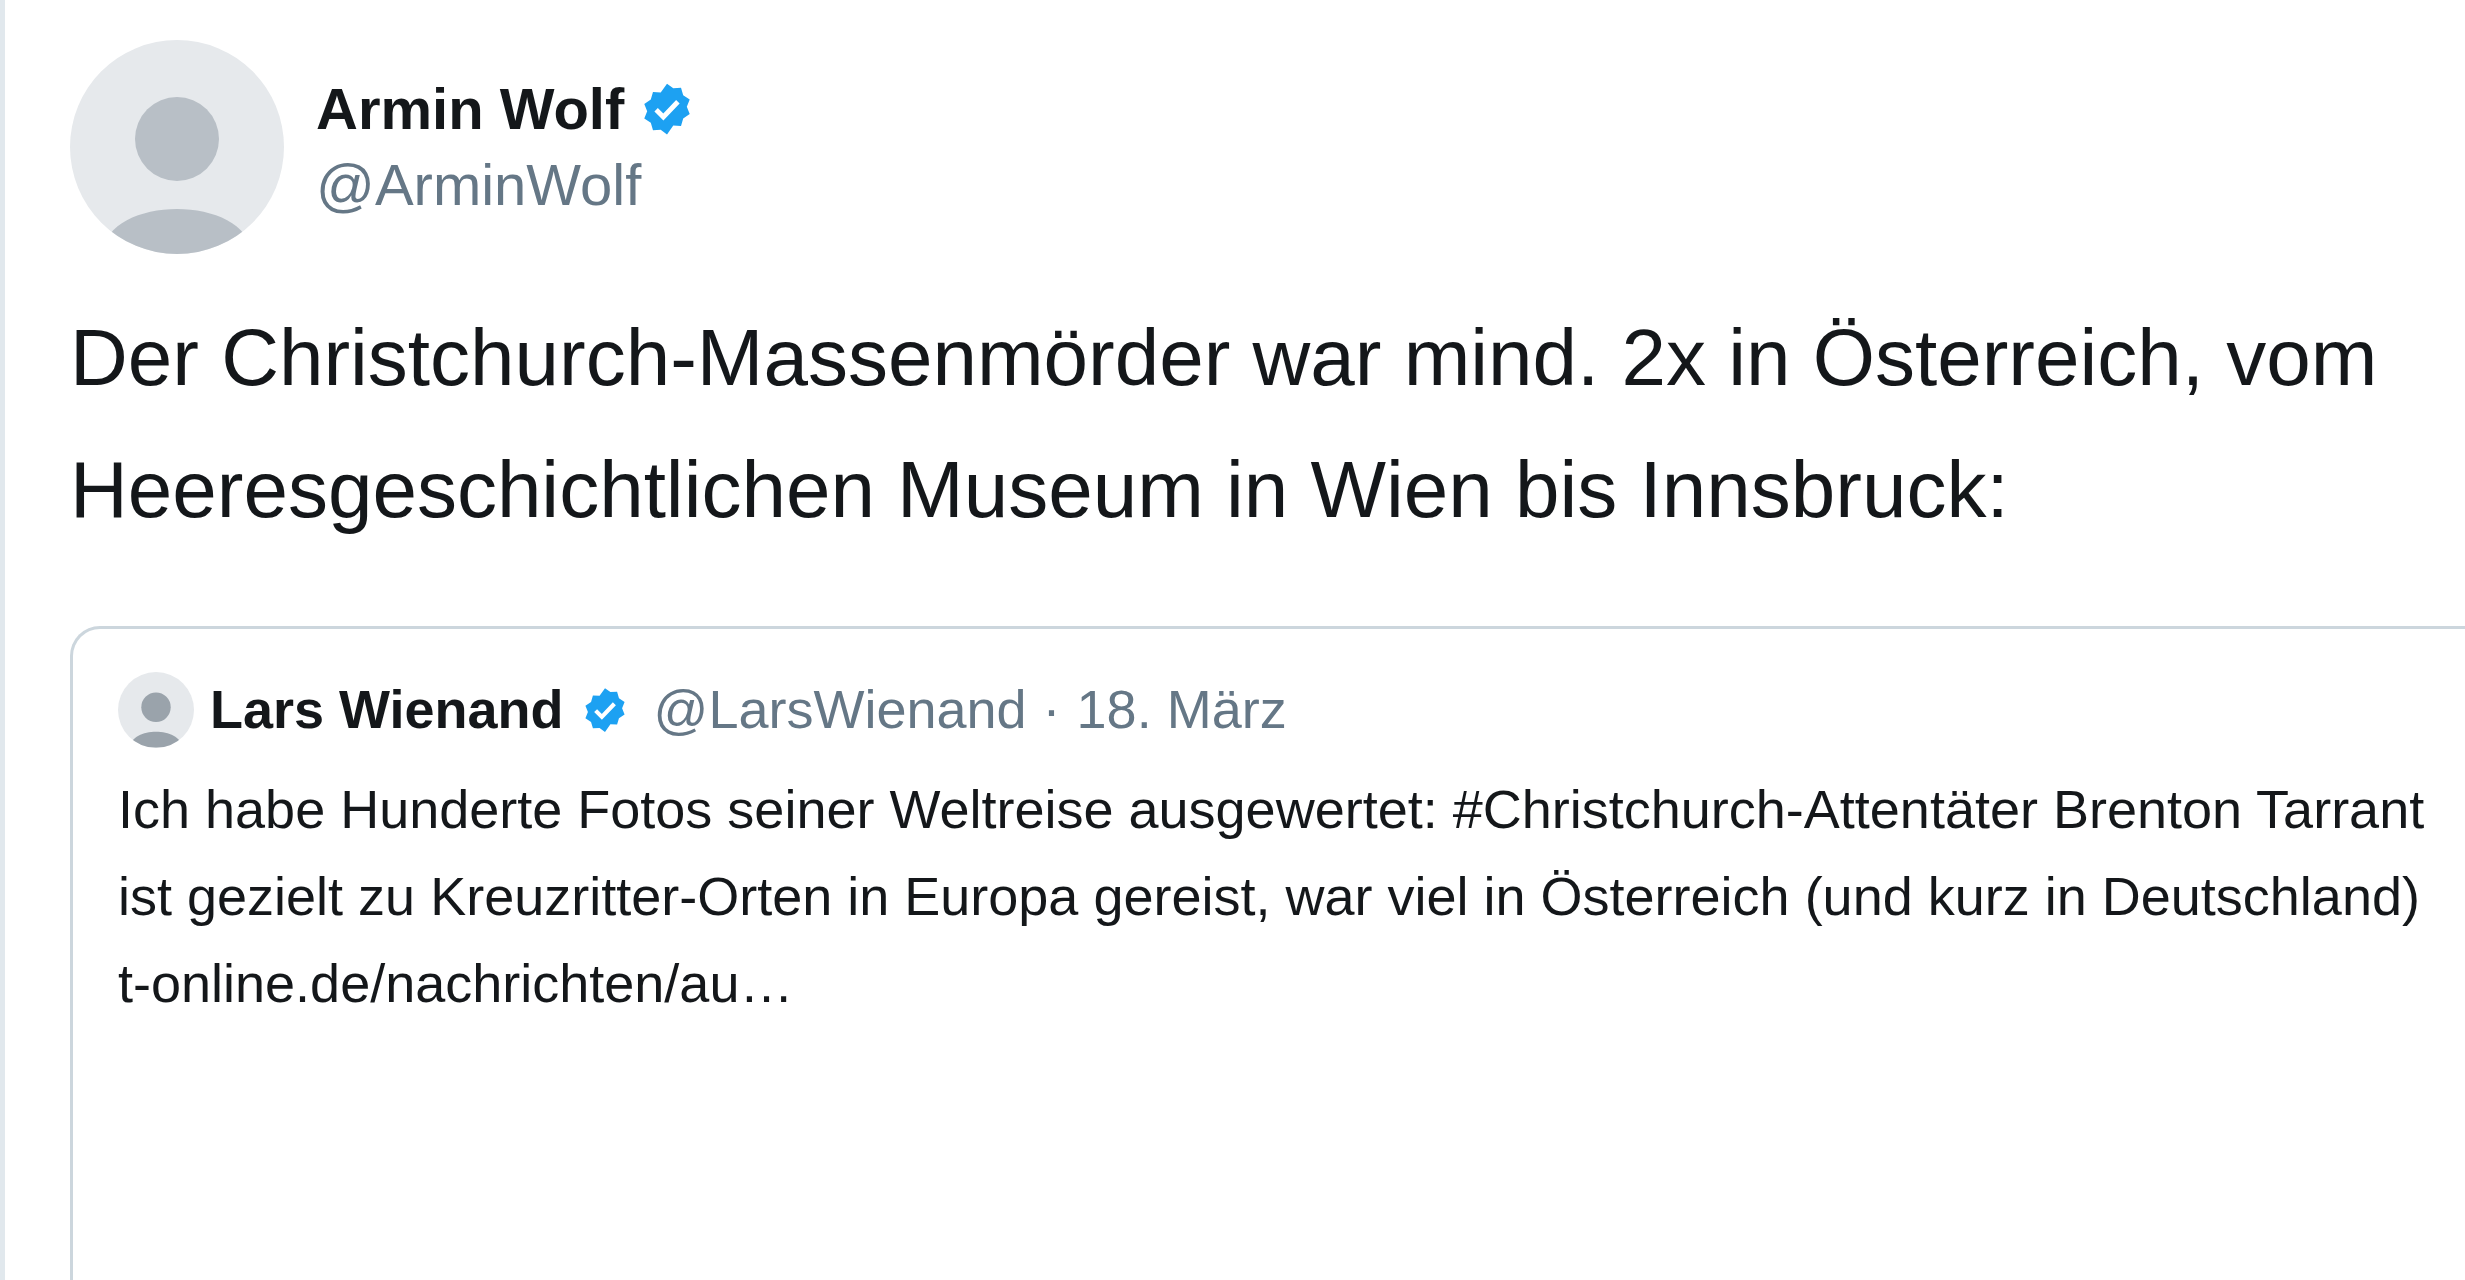 The width and height of the screenshot is (2465, 1280). Describe the element at coordinates (506, 185) in the screenshot. I see `author-handle: @ArminWolf` at that location.